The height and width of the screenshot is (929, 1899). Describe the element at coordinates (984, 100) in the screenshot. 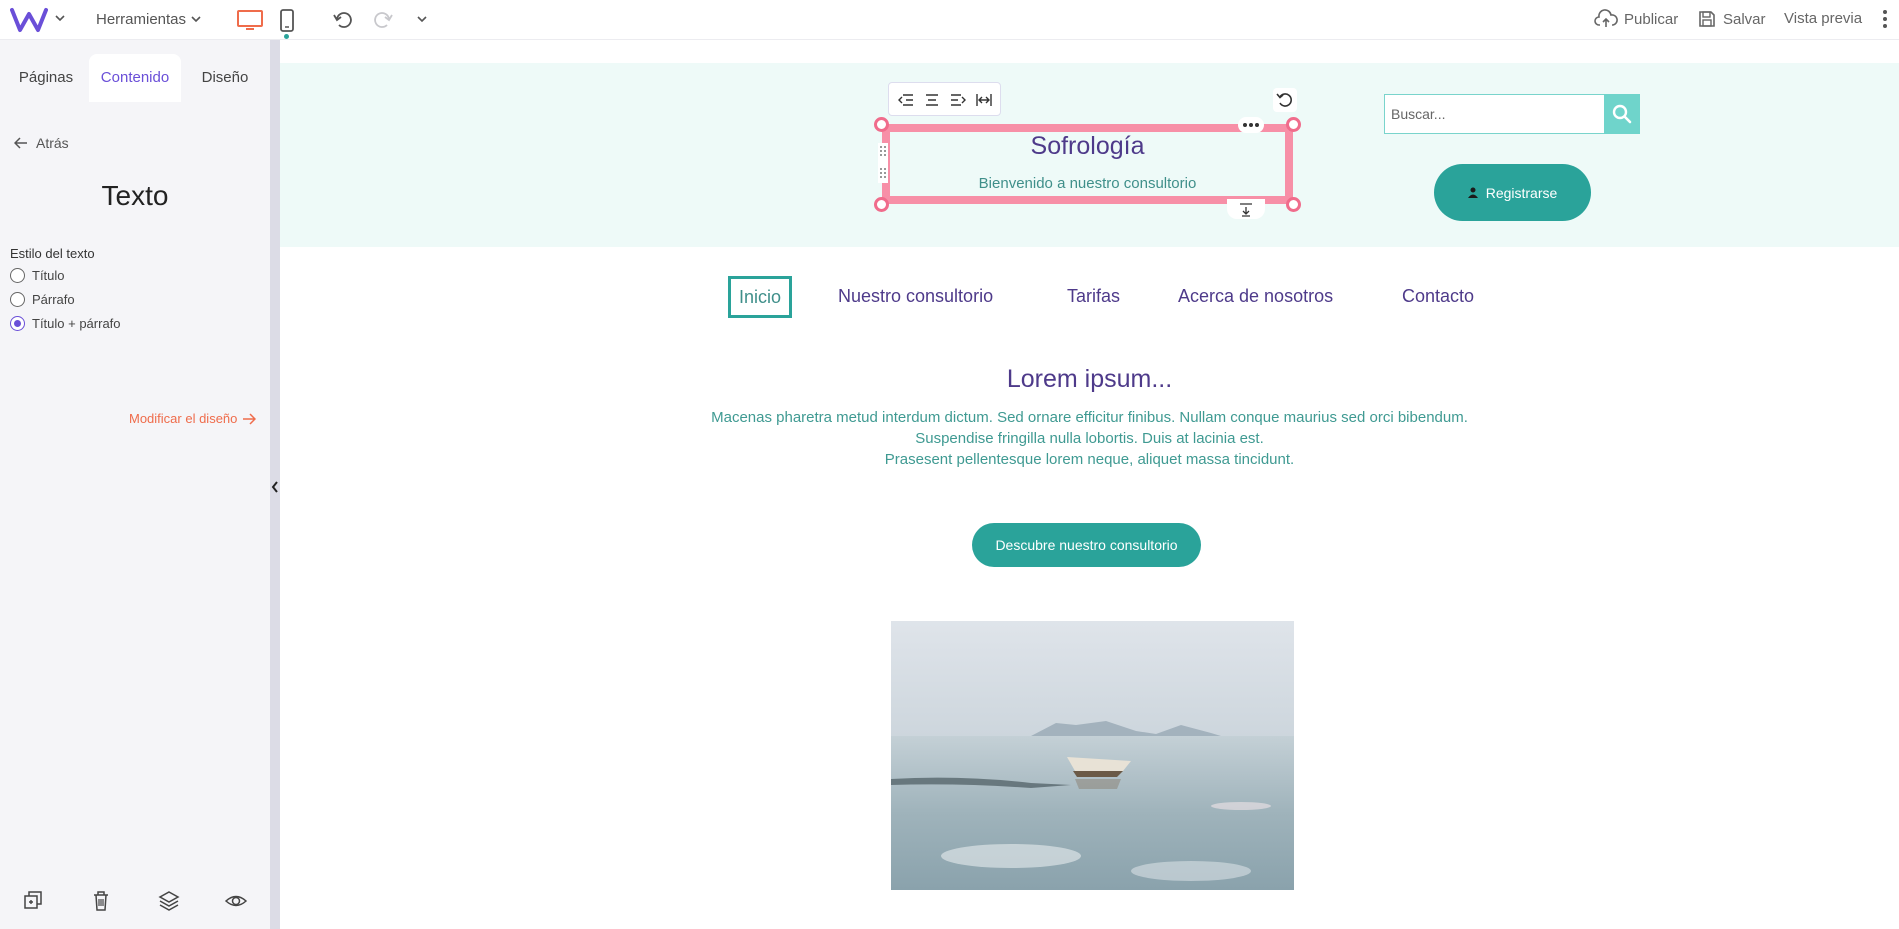

I see `stretch-width-icon` at that location.